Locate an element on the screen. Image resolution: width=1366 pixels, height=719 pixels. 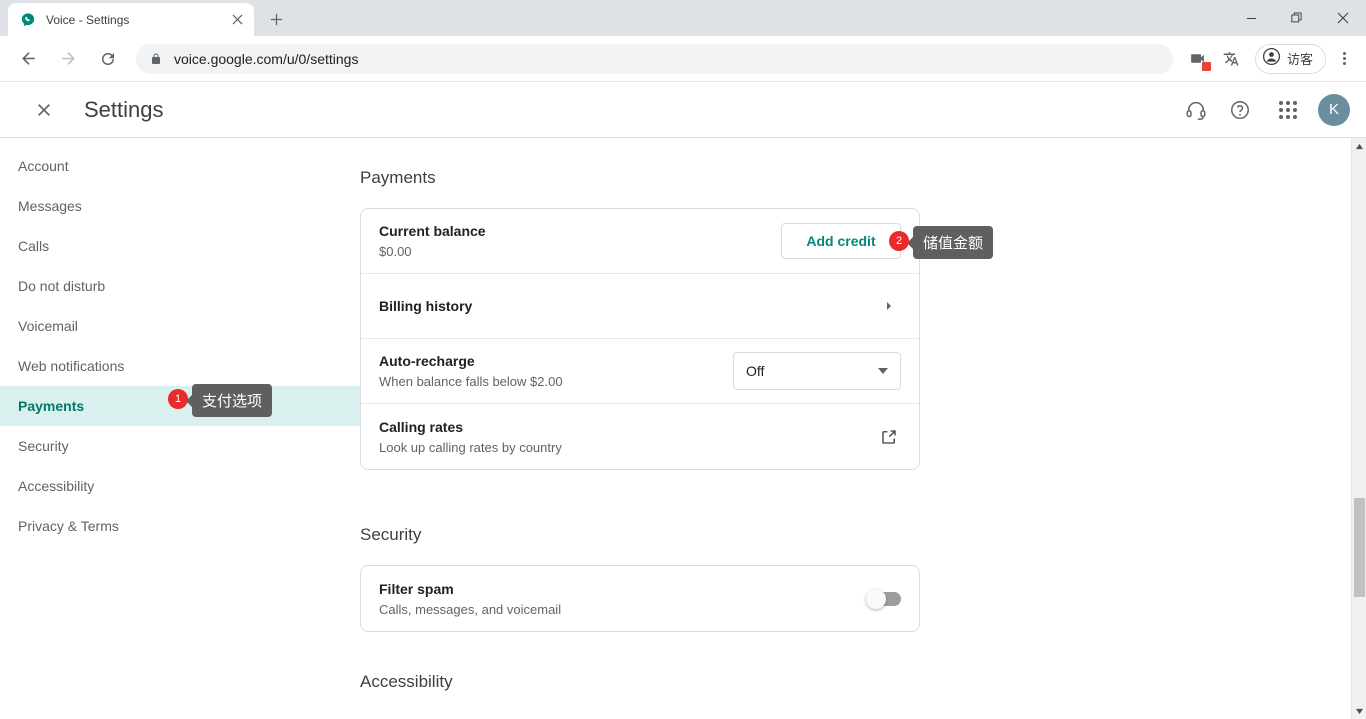
sidebar-item-label: Do not disturb is located at coordinates (62, 286).